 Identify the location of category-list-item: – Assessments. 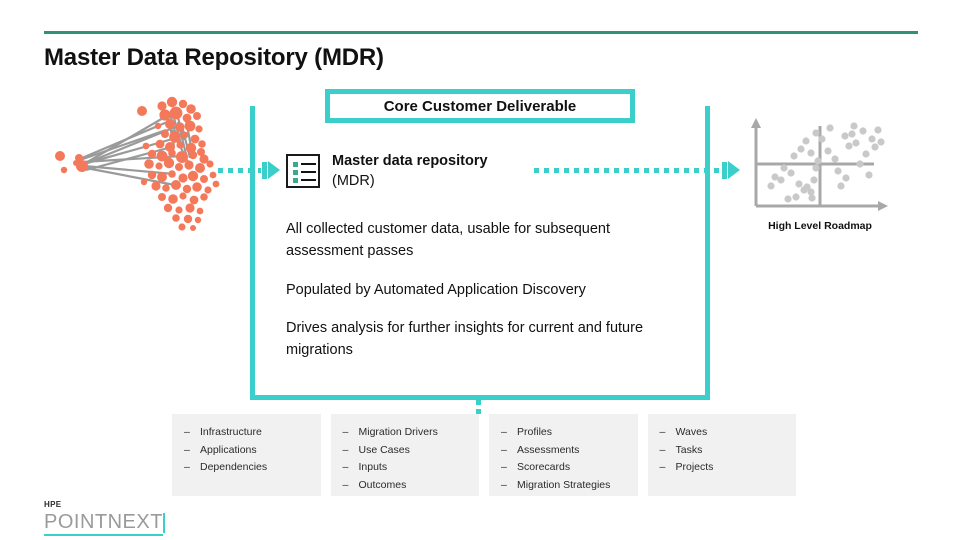
(563, 451).